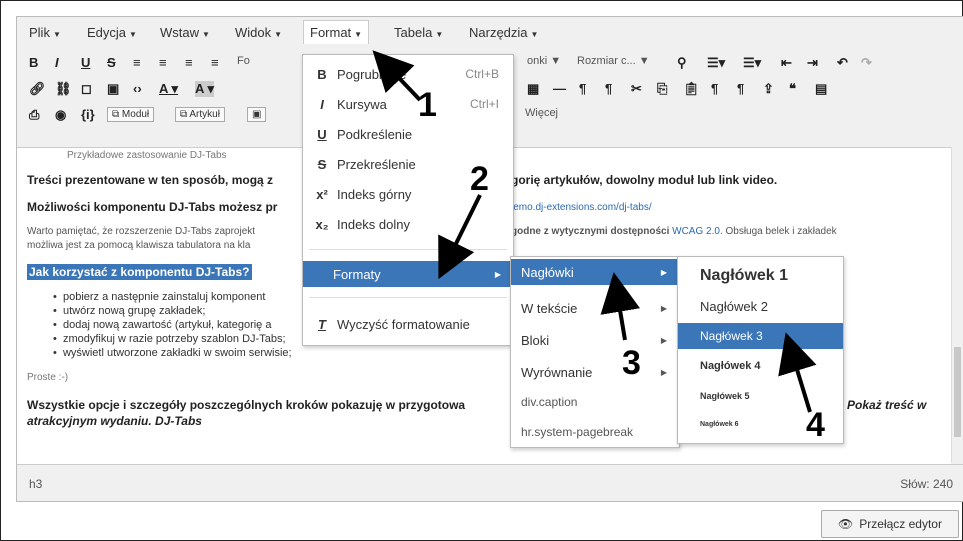 This screenshot has width=963, height=541. What do you see at coordinates (541, 113) in the screenshot?
I see `more-button: Więcej` at bounding box center [541, 113].